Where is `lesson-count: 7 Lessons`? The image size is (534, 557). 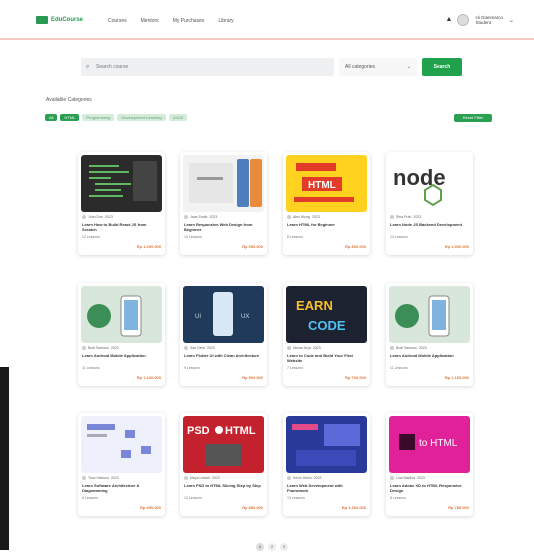 lesson-count: 7 Lessons is located at coordinates (295, 368).